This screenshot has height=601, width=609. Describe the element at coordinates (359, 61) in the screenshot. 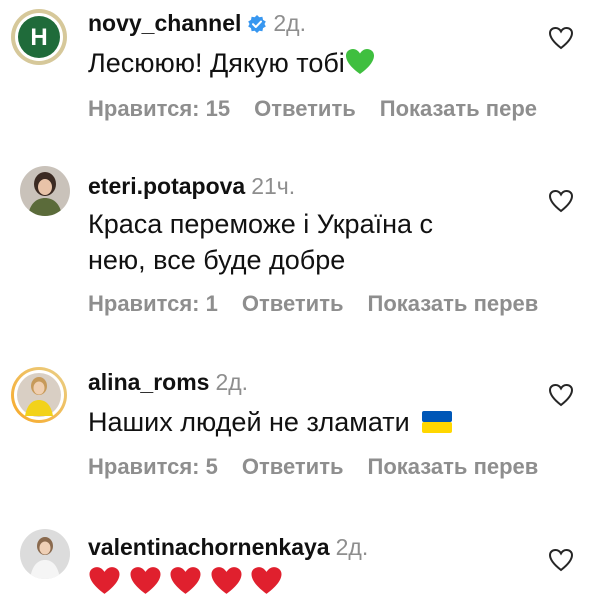

I see `green-heart-icon` at that location.